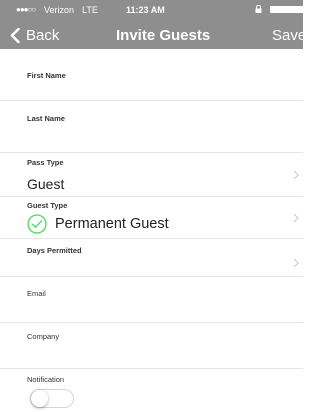 The height and width of the screenshot is (412, 320). Describe the element at coordinates (289, 35) in the screenshot. I see `save-button: Save` at that location.